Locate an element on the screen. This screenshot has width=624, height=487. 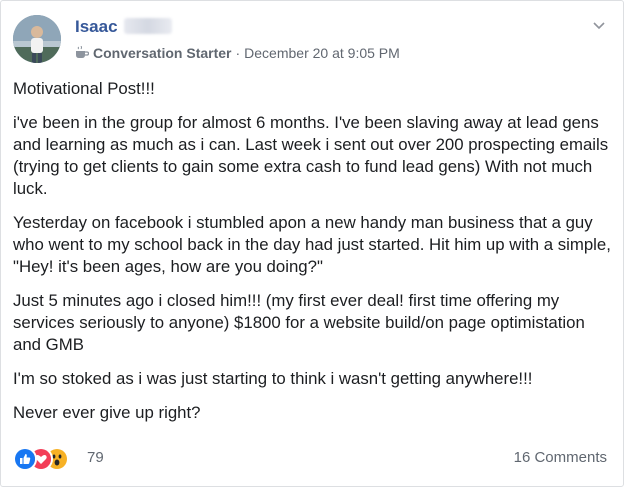
reaction-count: 79 is located at coordinates (95, 457).